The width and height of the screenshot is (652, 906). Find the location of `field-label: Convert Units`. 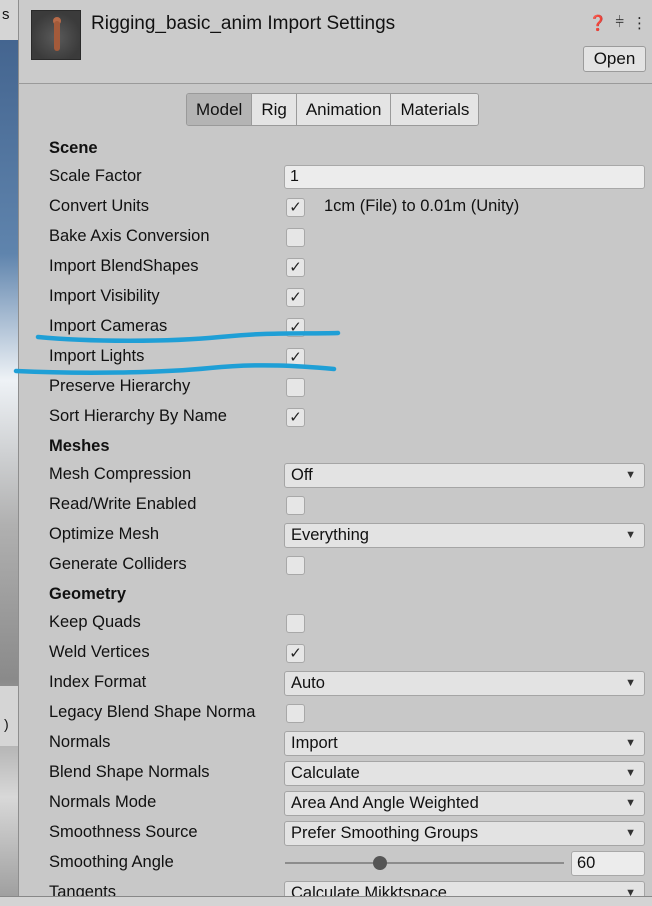

field-label: Convert Units is located at coordinates (99, 206).